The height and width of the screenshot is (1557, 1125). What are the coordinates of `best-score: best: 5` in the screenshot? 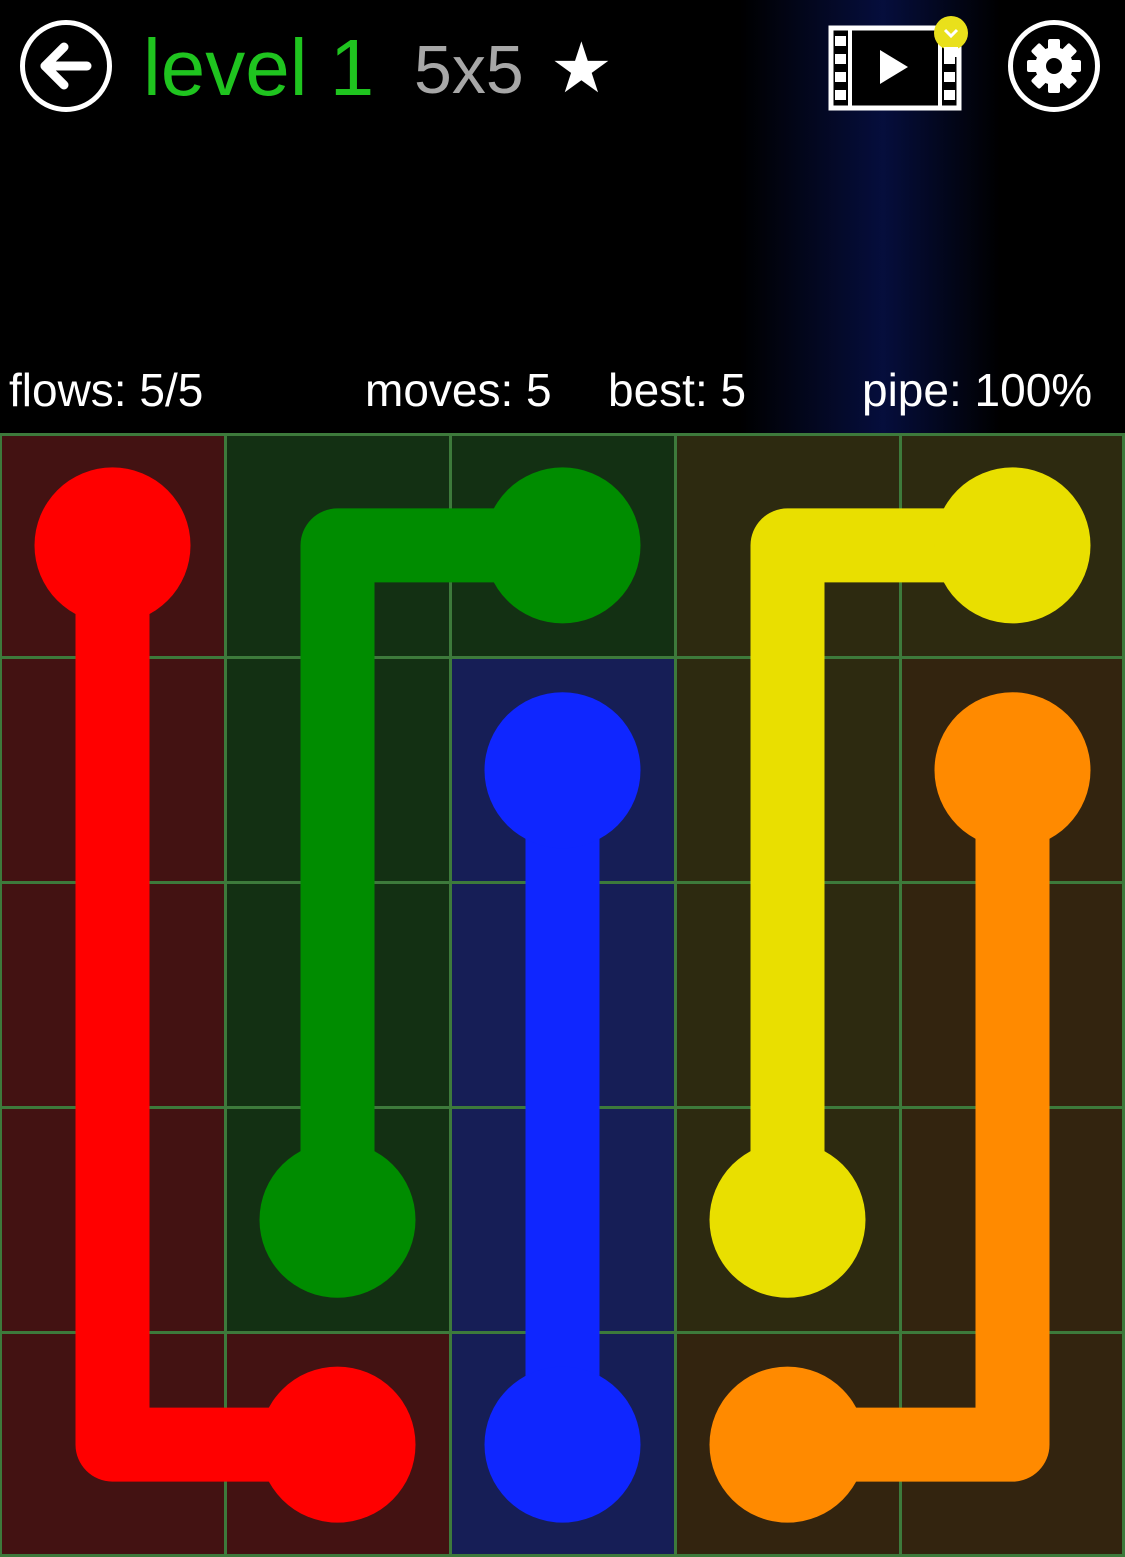 It's located at (677, 390).